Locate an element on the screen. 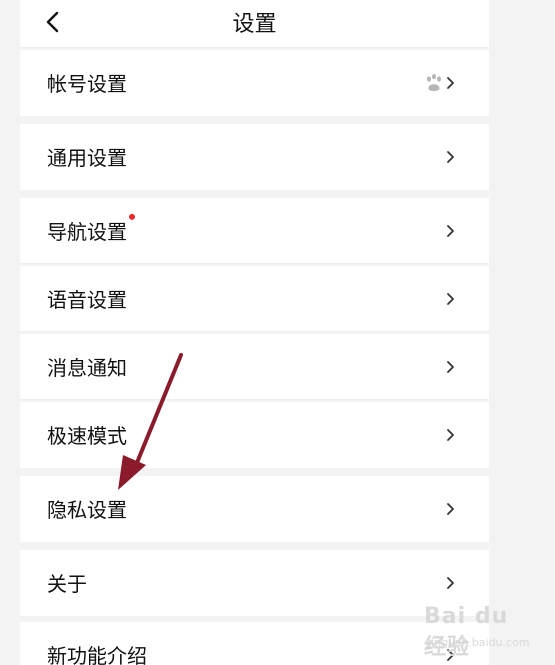 The width and height of the screenshot is (555, 665). settings-item-about: 关于 is located at coordinates (254, 583).